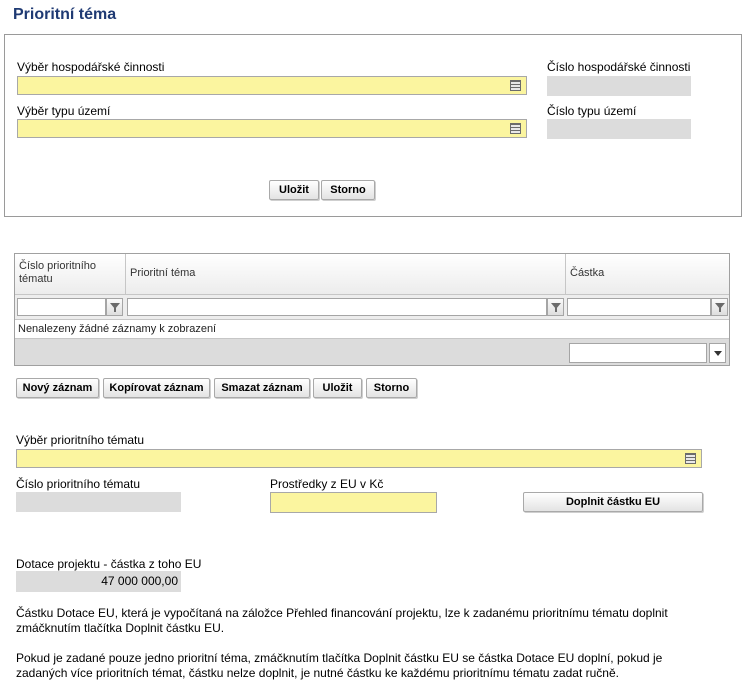 This screenshot has width=748, height=681. Describe the element at coordinates (619, 129) in the screenshot. I see `territory-number-field` at that location.